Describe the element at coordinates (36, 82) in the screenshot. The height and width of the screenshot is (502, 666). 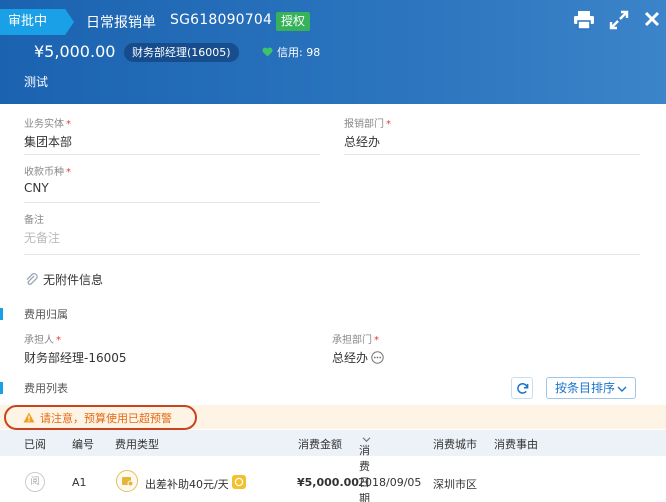
I see `header-note: 测试` at that location.